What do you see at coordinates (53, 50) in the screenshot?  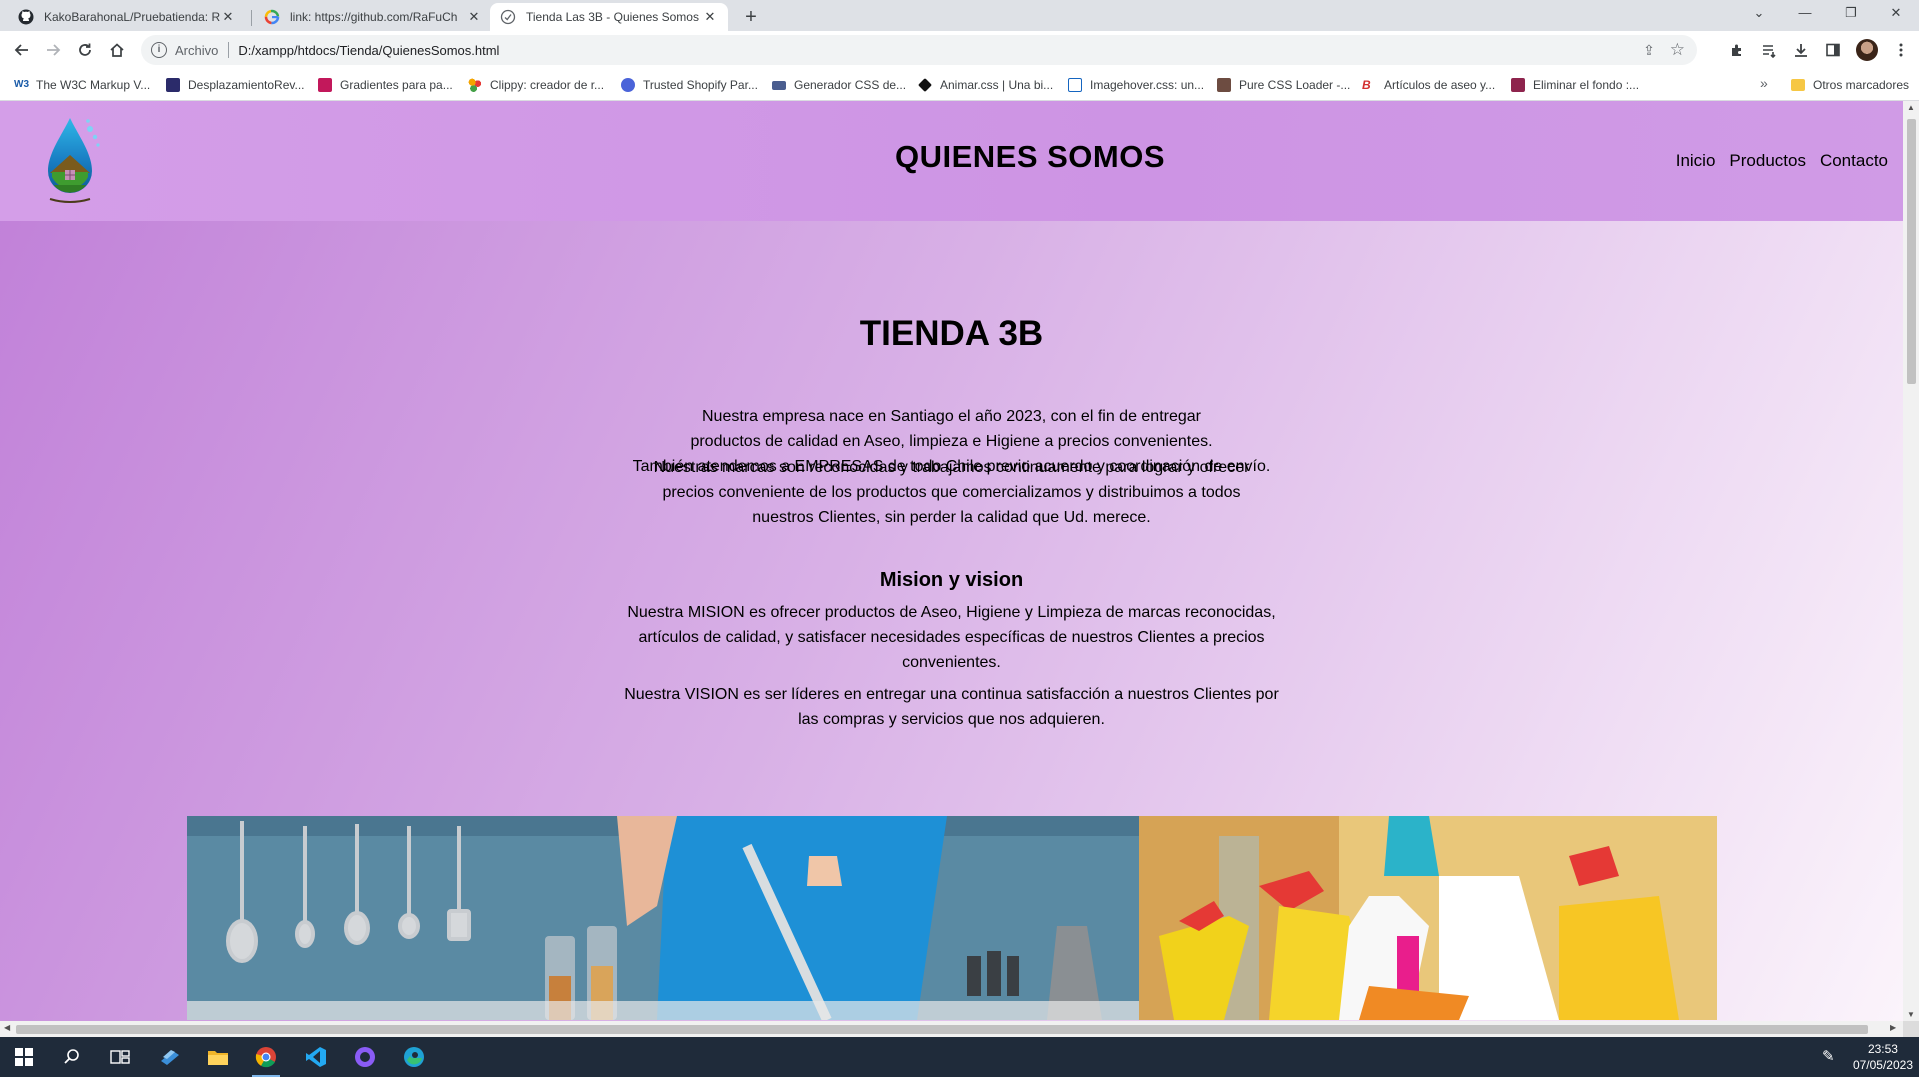 I see `forward-arrow-icon` at bounding box center [53, 50].